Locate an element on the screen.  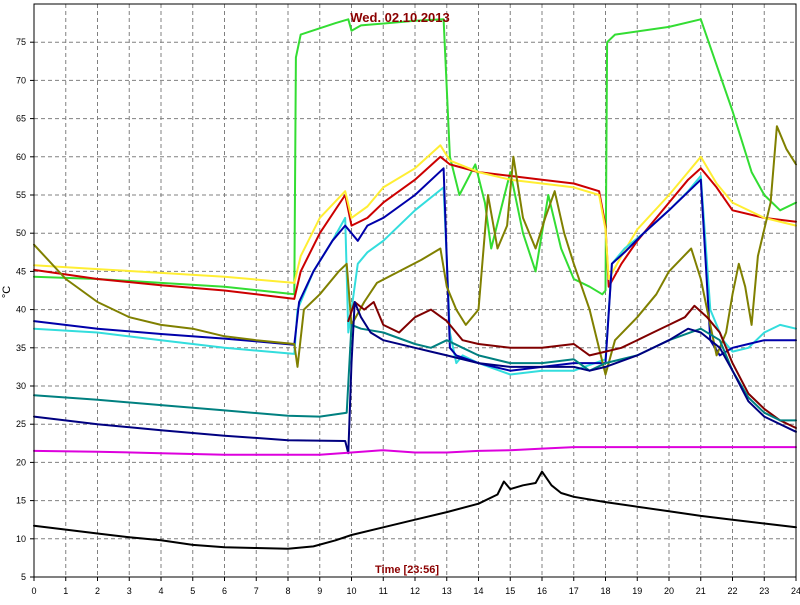
x-tick-label: 22 is located at coordinates (732, 591).